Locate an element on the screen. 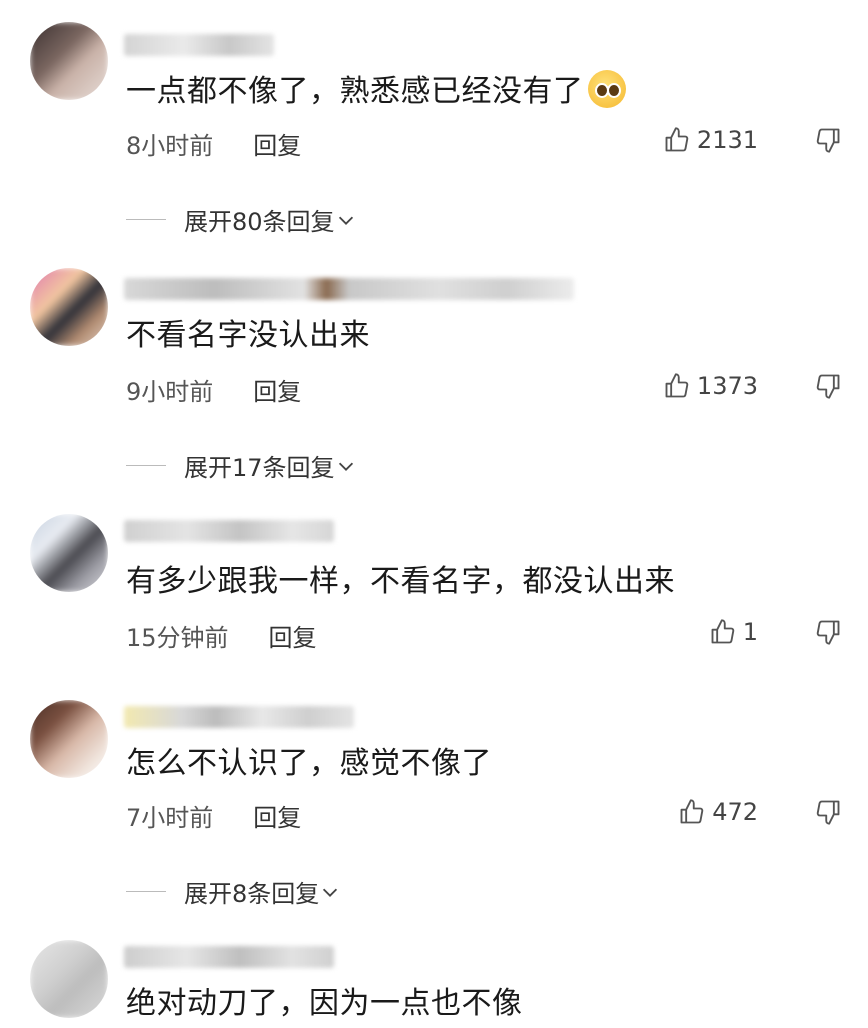 This screenshot has width=868, height=1028. like-button: 472 is located at coordinates (718, 812).